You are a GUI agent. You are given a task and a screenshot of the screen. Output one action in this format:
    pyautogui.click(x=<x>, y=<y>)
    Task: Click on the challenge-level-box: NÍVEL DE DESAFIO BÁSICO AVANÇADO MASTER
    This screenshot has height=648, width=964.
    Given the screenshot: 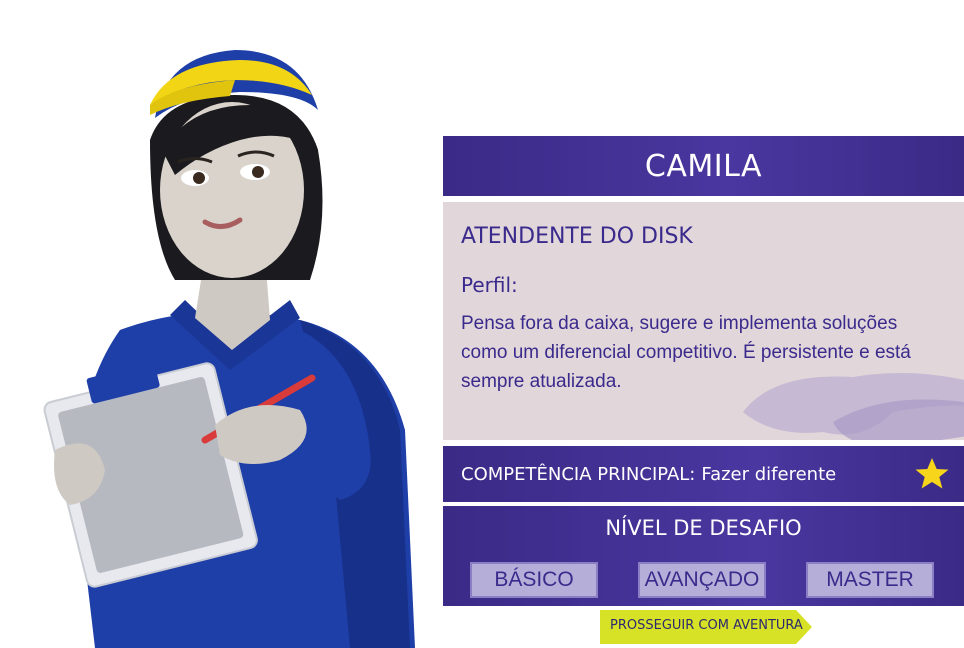 What is the action you would take?
    pyautogui.click(x=703, y=556)
    